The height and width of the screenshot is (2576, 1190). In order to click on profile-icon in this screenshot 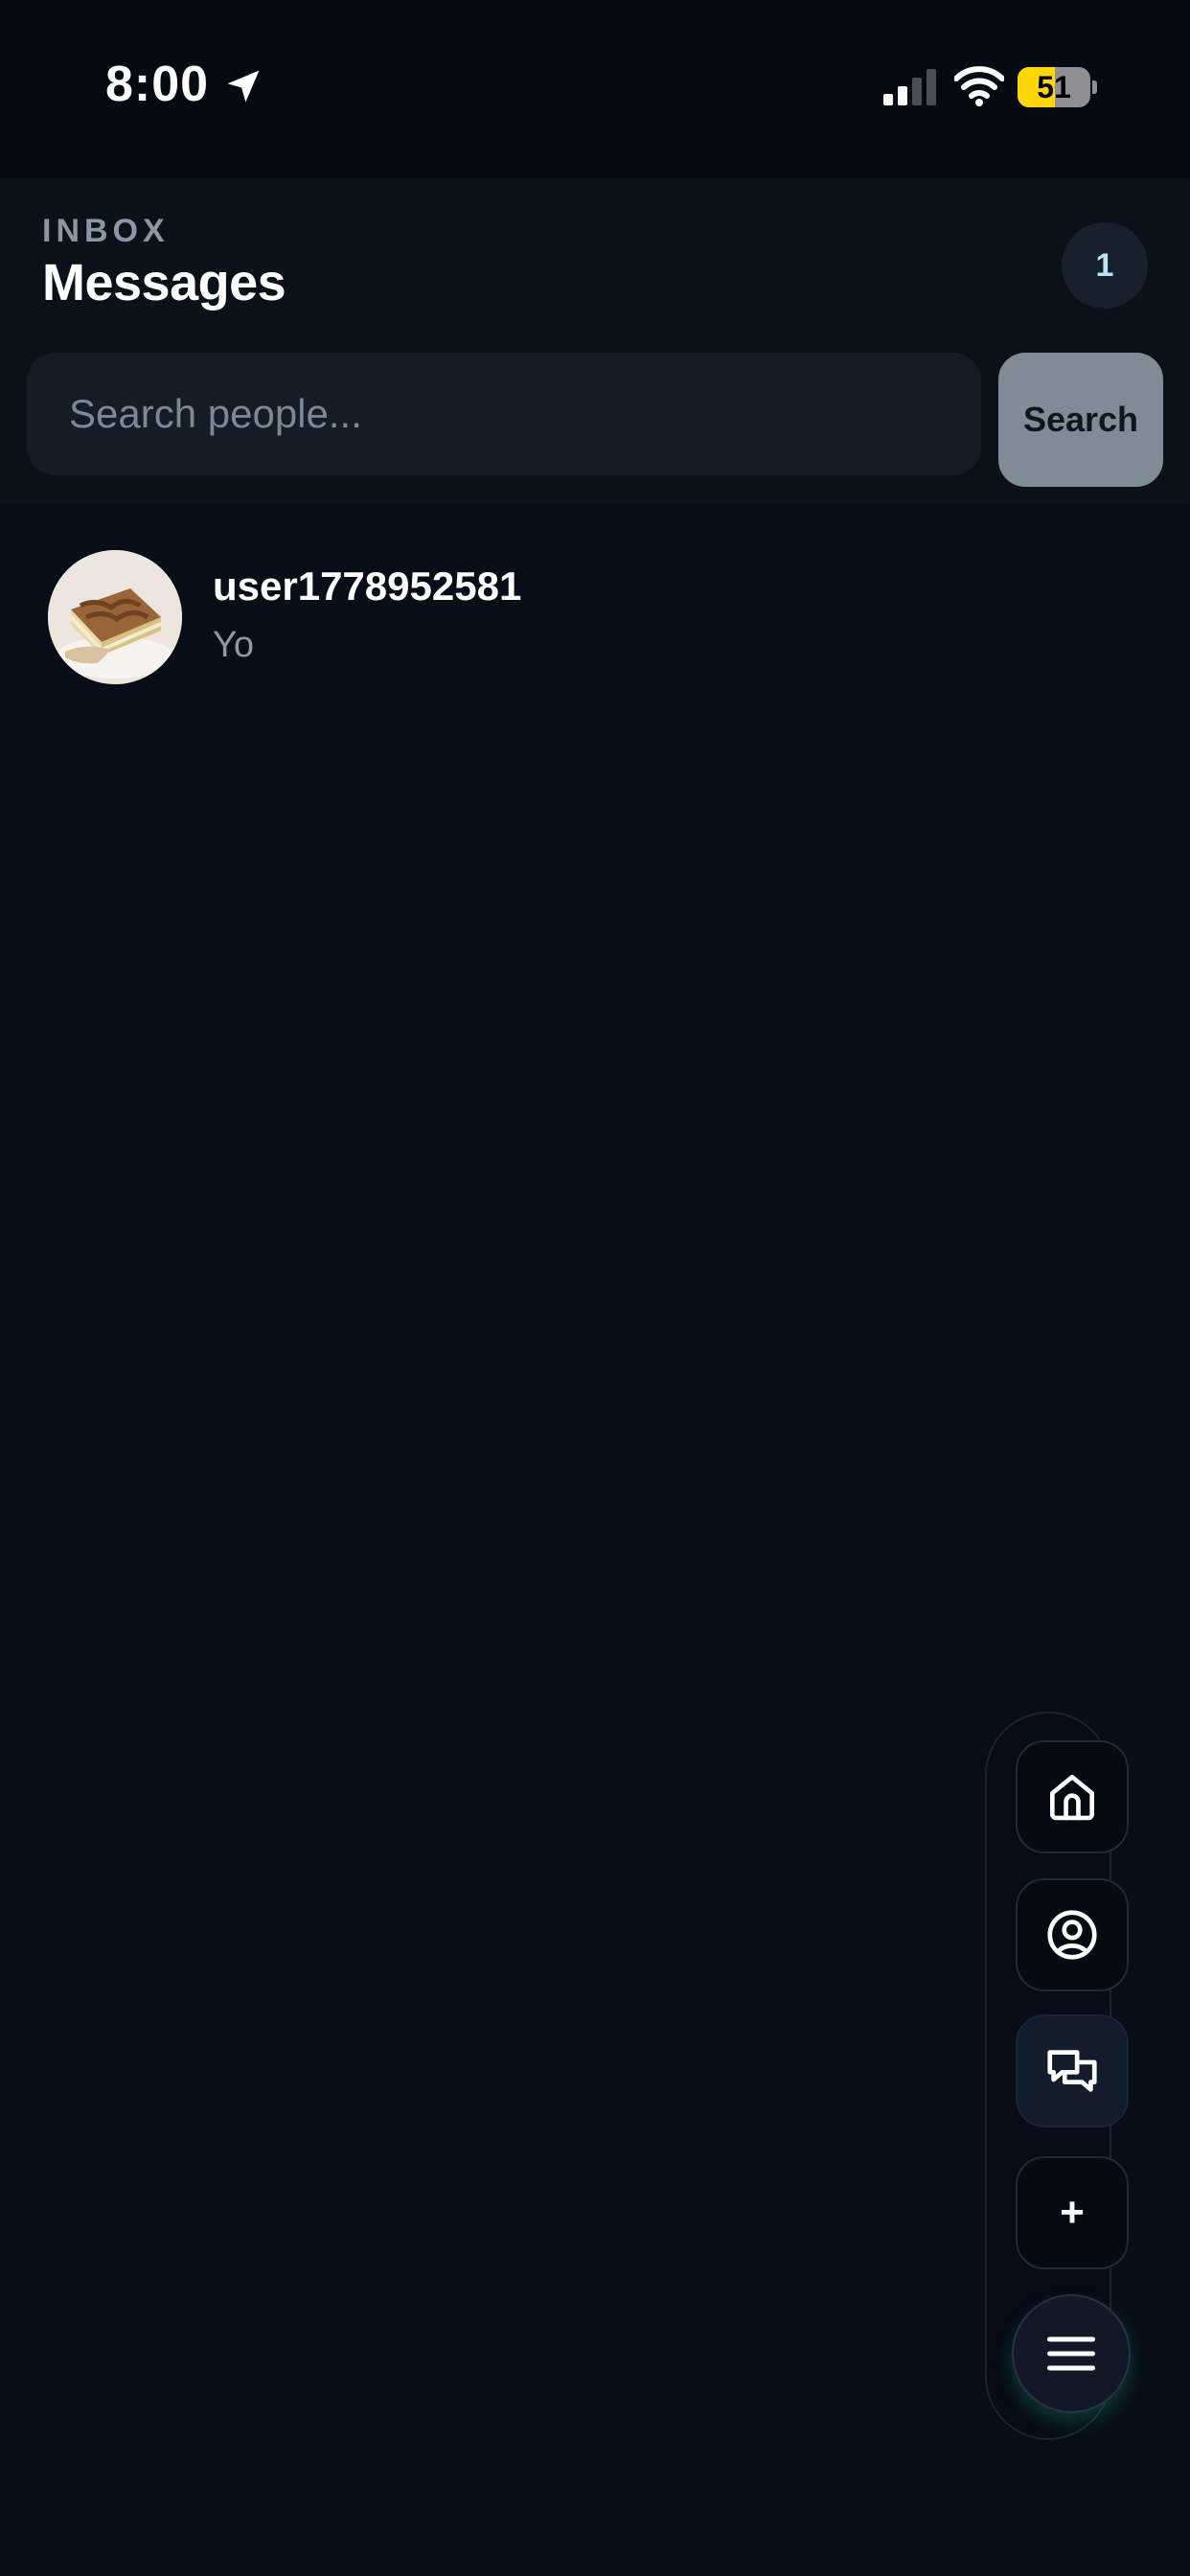, I will do `click(1072, 1935)`.